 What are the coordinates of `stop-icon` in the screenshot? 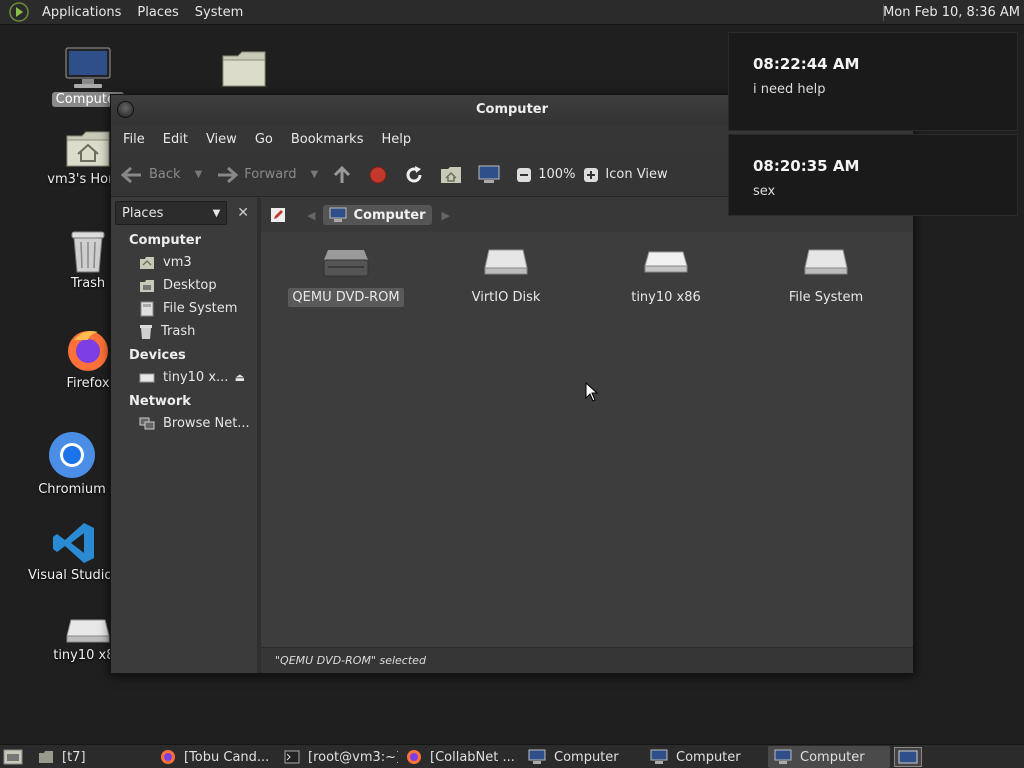 It's located at (378, 174).